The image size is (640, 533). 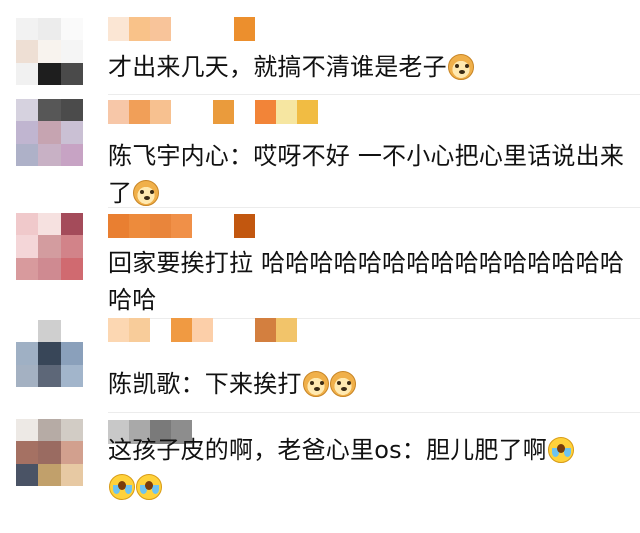 What do you see at coordinates (205, 384) in the screenshot?
I see `comment-text-content: 陈凯歌：下来挨打` at bounding box center [205, 384].